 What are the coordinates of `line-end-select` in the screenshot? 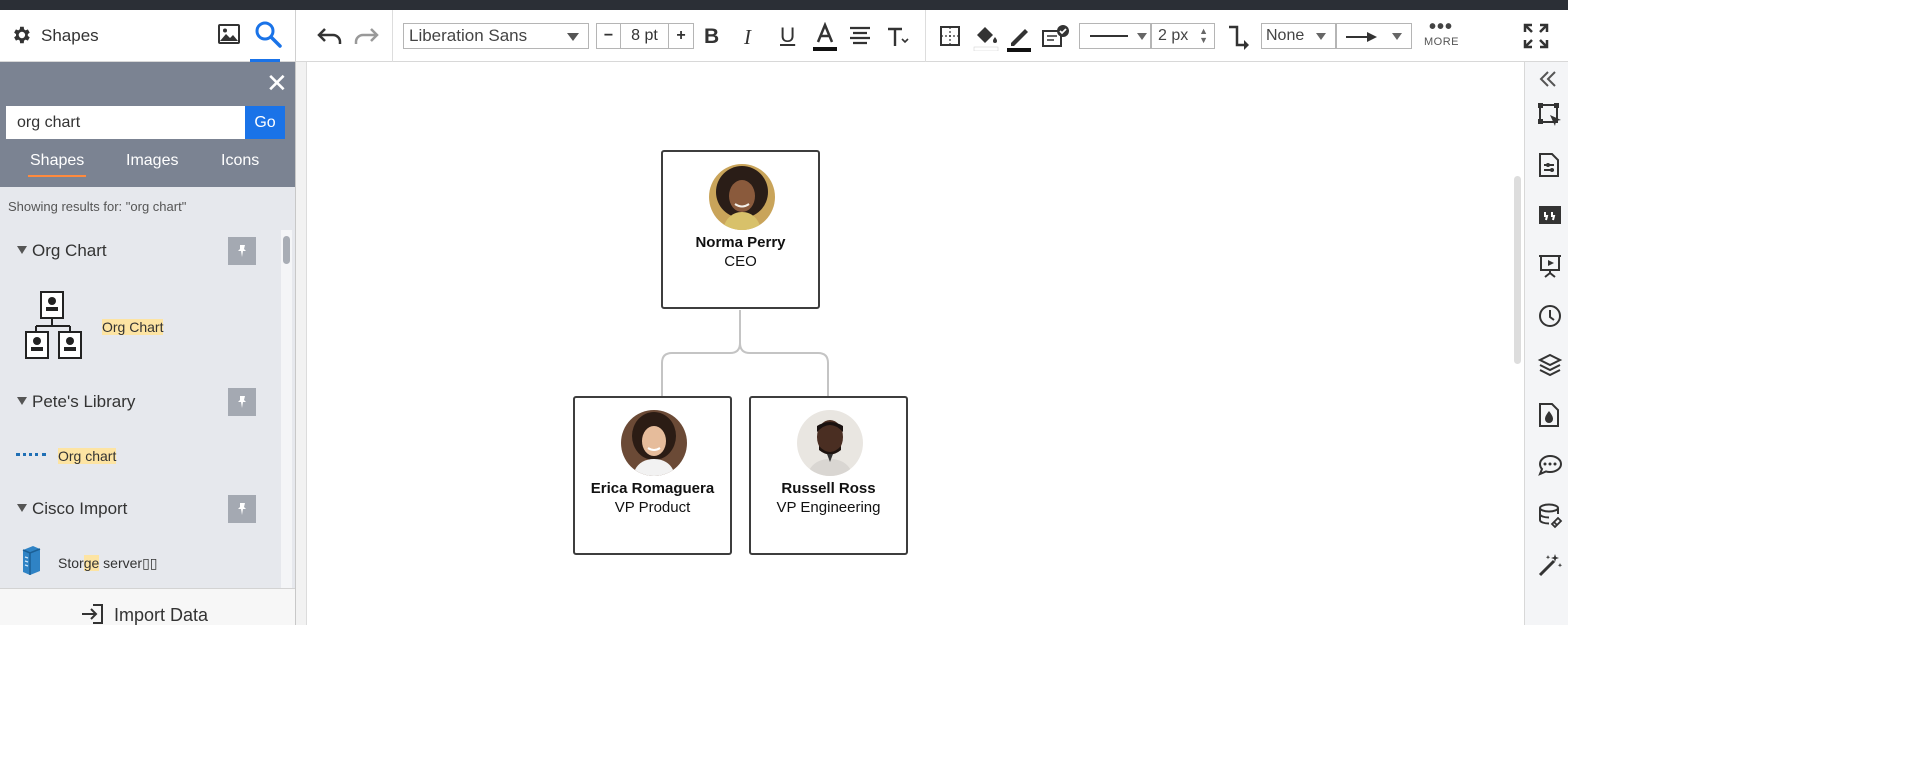 It's located at (1374, 36).